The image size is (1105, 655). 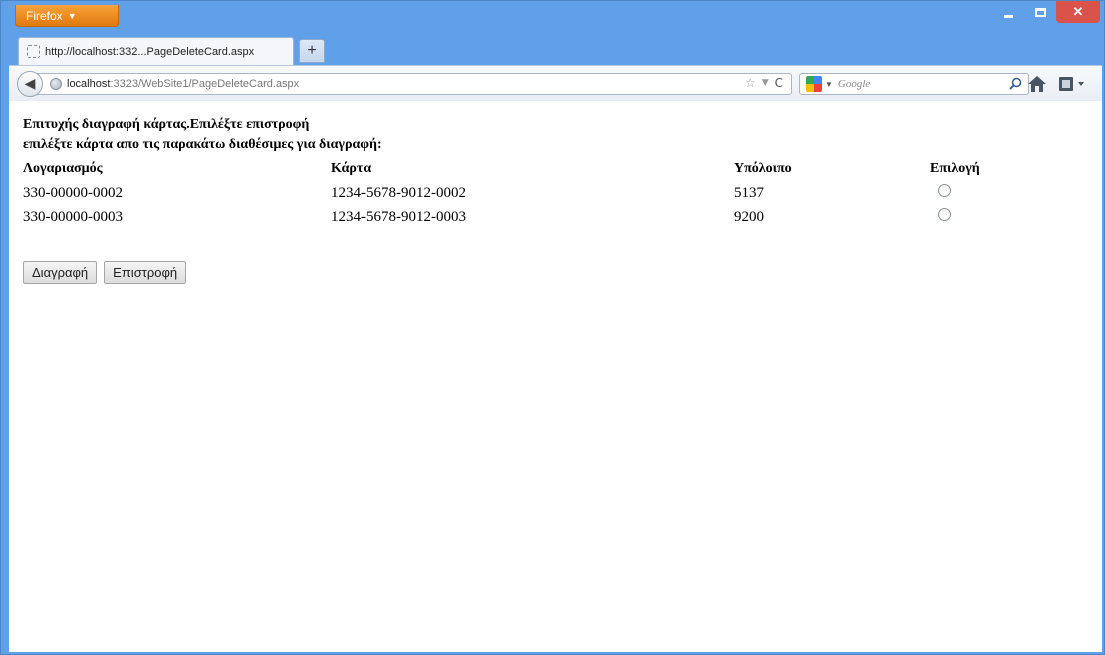 What do you see at coordinates (205, 84) in the screenshot?
I see `url-path: :3323/WebSite1/PageDeleteCard.aspx` at bounding box center [205, 84].